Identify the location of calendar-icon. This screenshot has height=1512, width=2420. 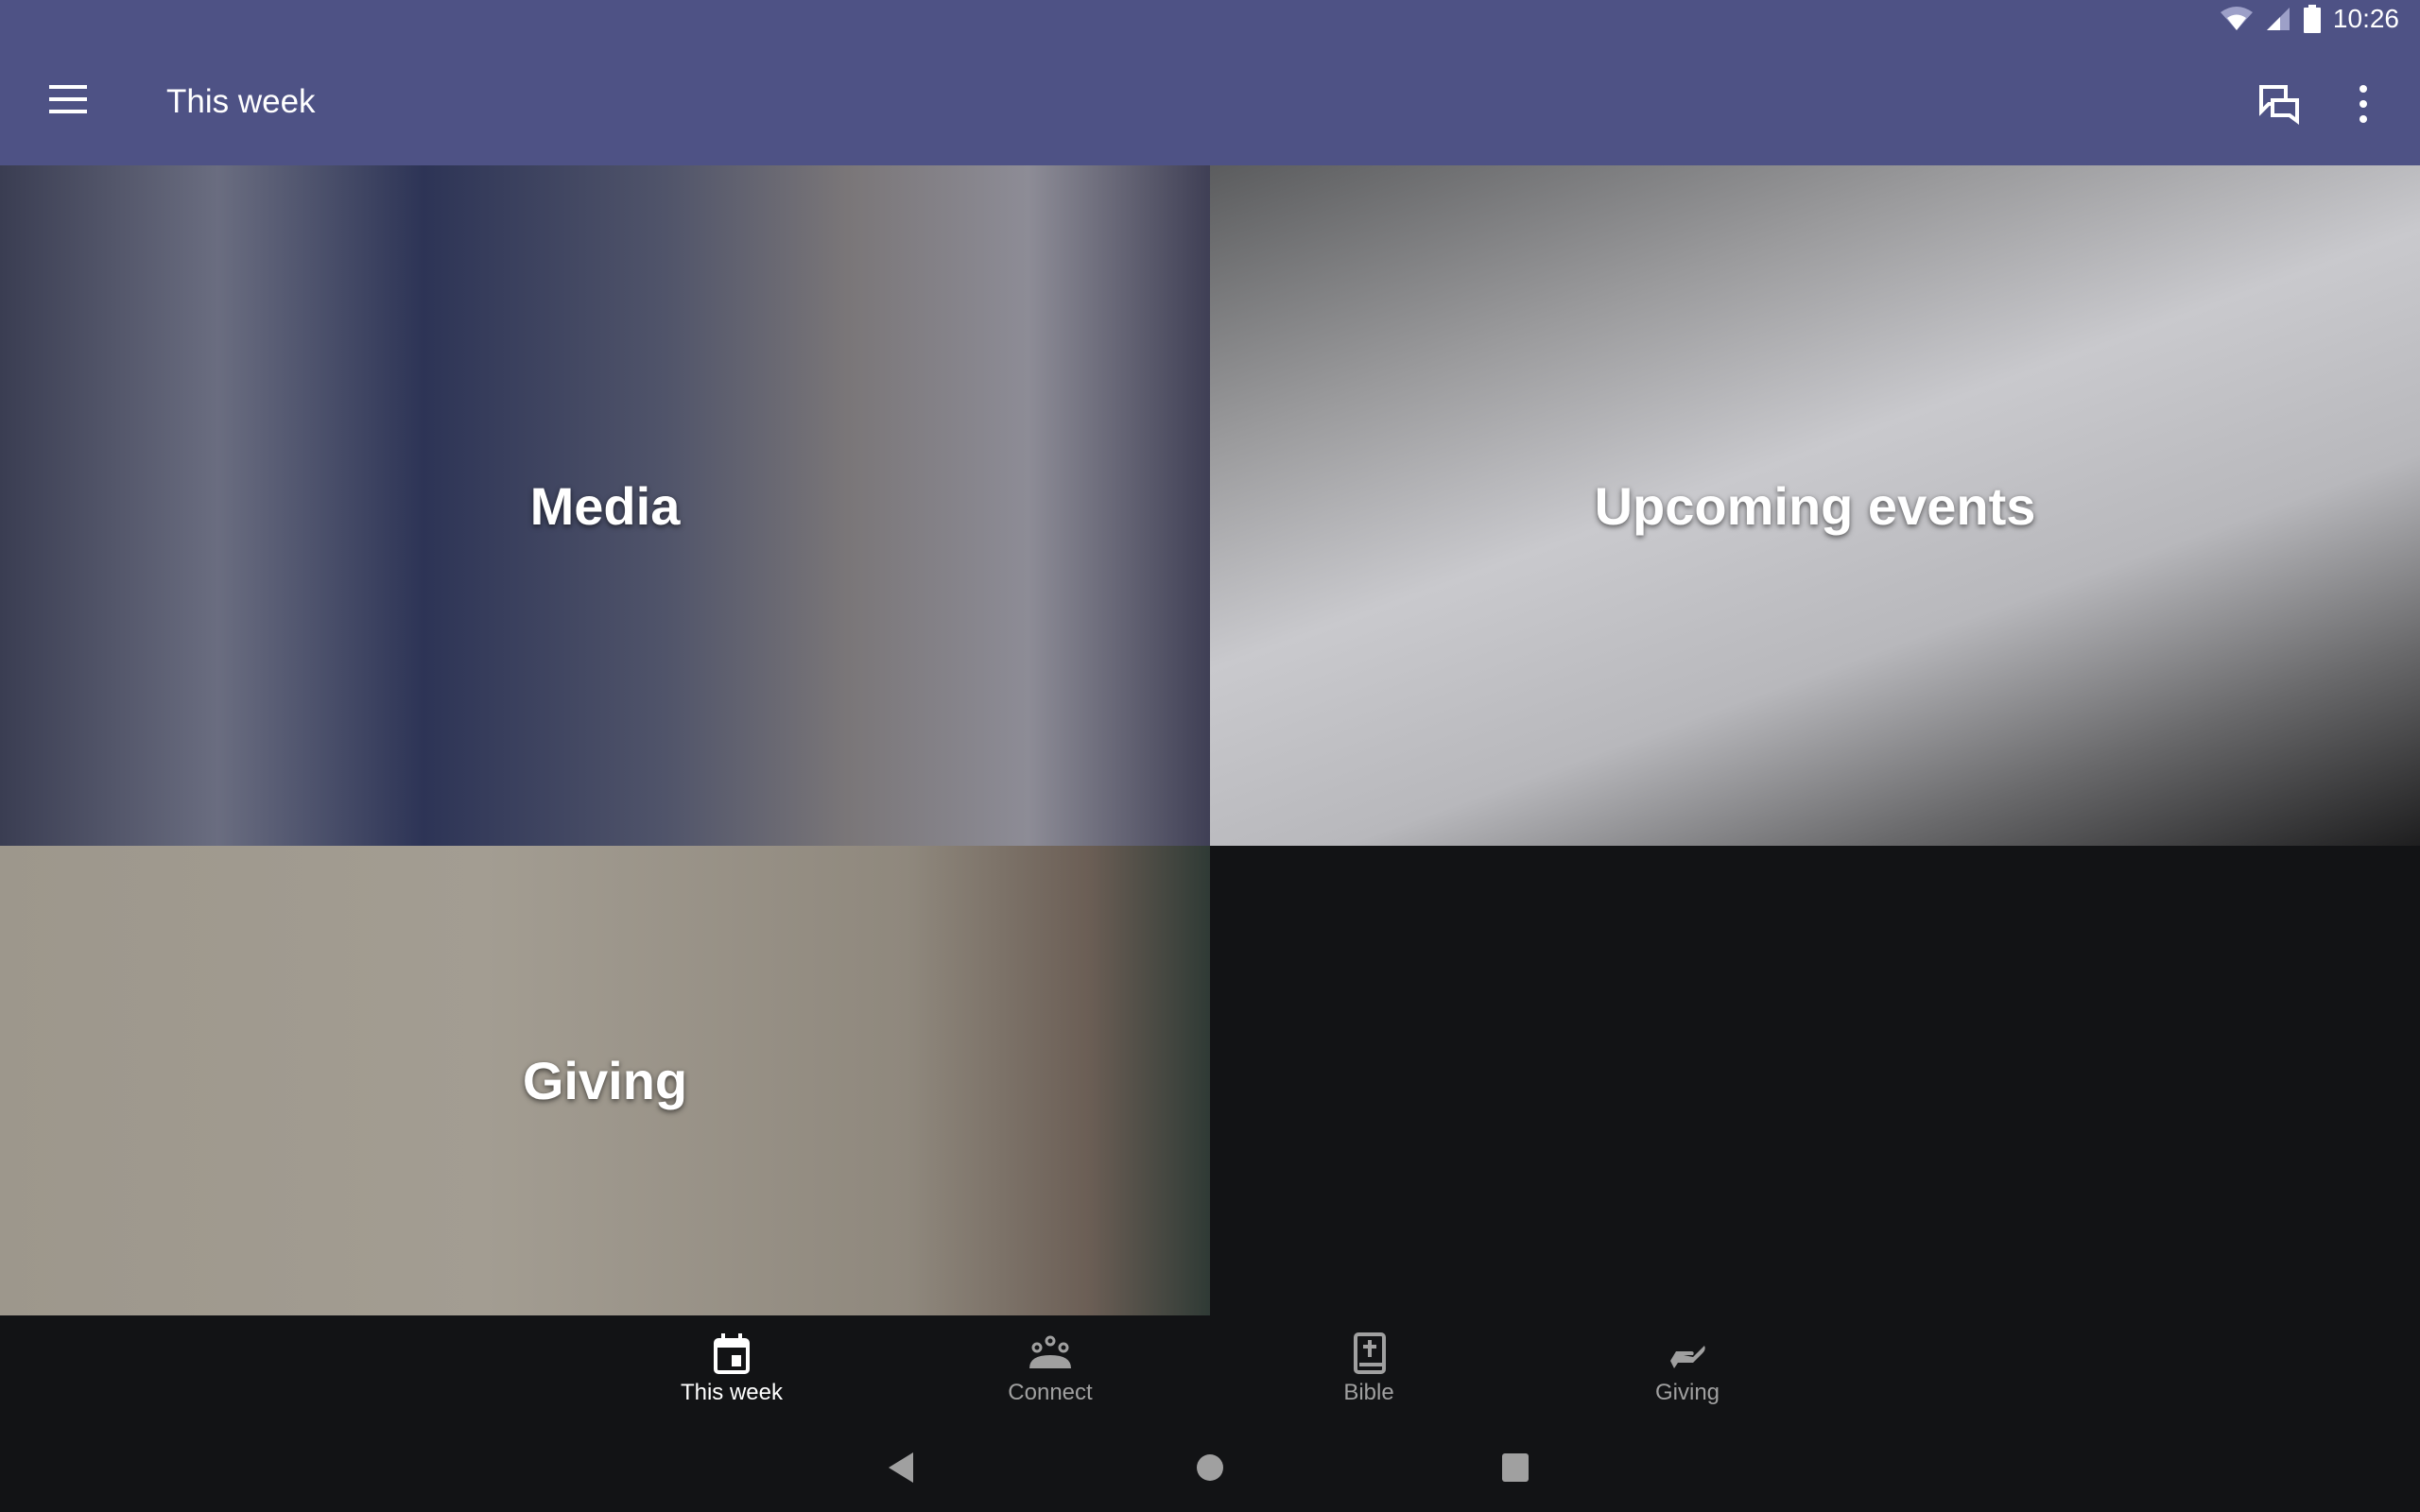
(732, 1353).